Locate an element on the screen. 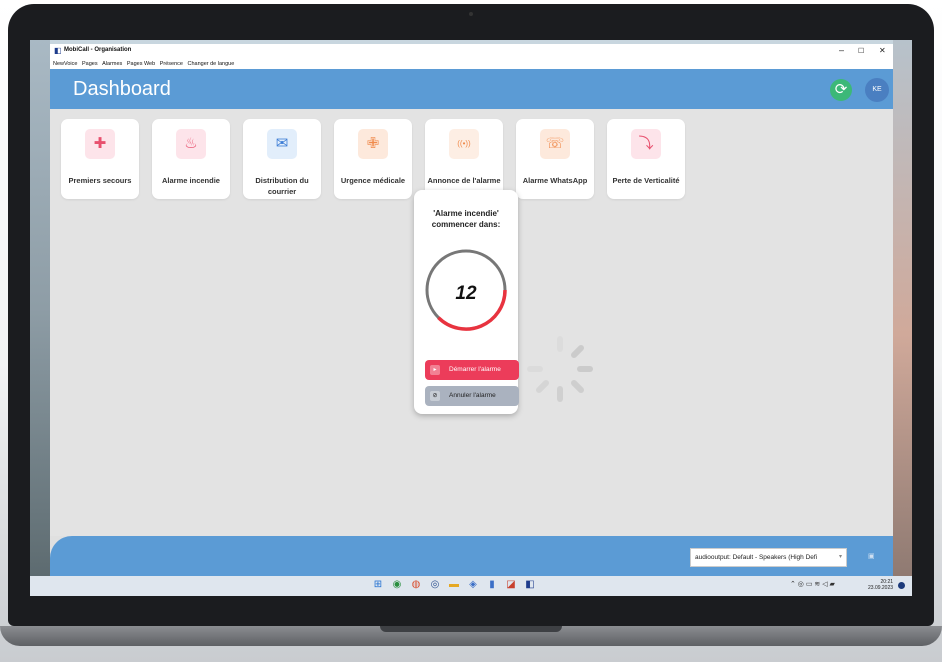  maximize-button: ☐ is located at coordinates (861, 51).